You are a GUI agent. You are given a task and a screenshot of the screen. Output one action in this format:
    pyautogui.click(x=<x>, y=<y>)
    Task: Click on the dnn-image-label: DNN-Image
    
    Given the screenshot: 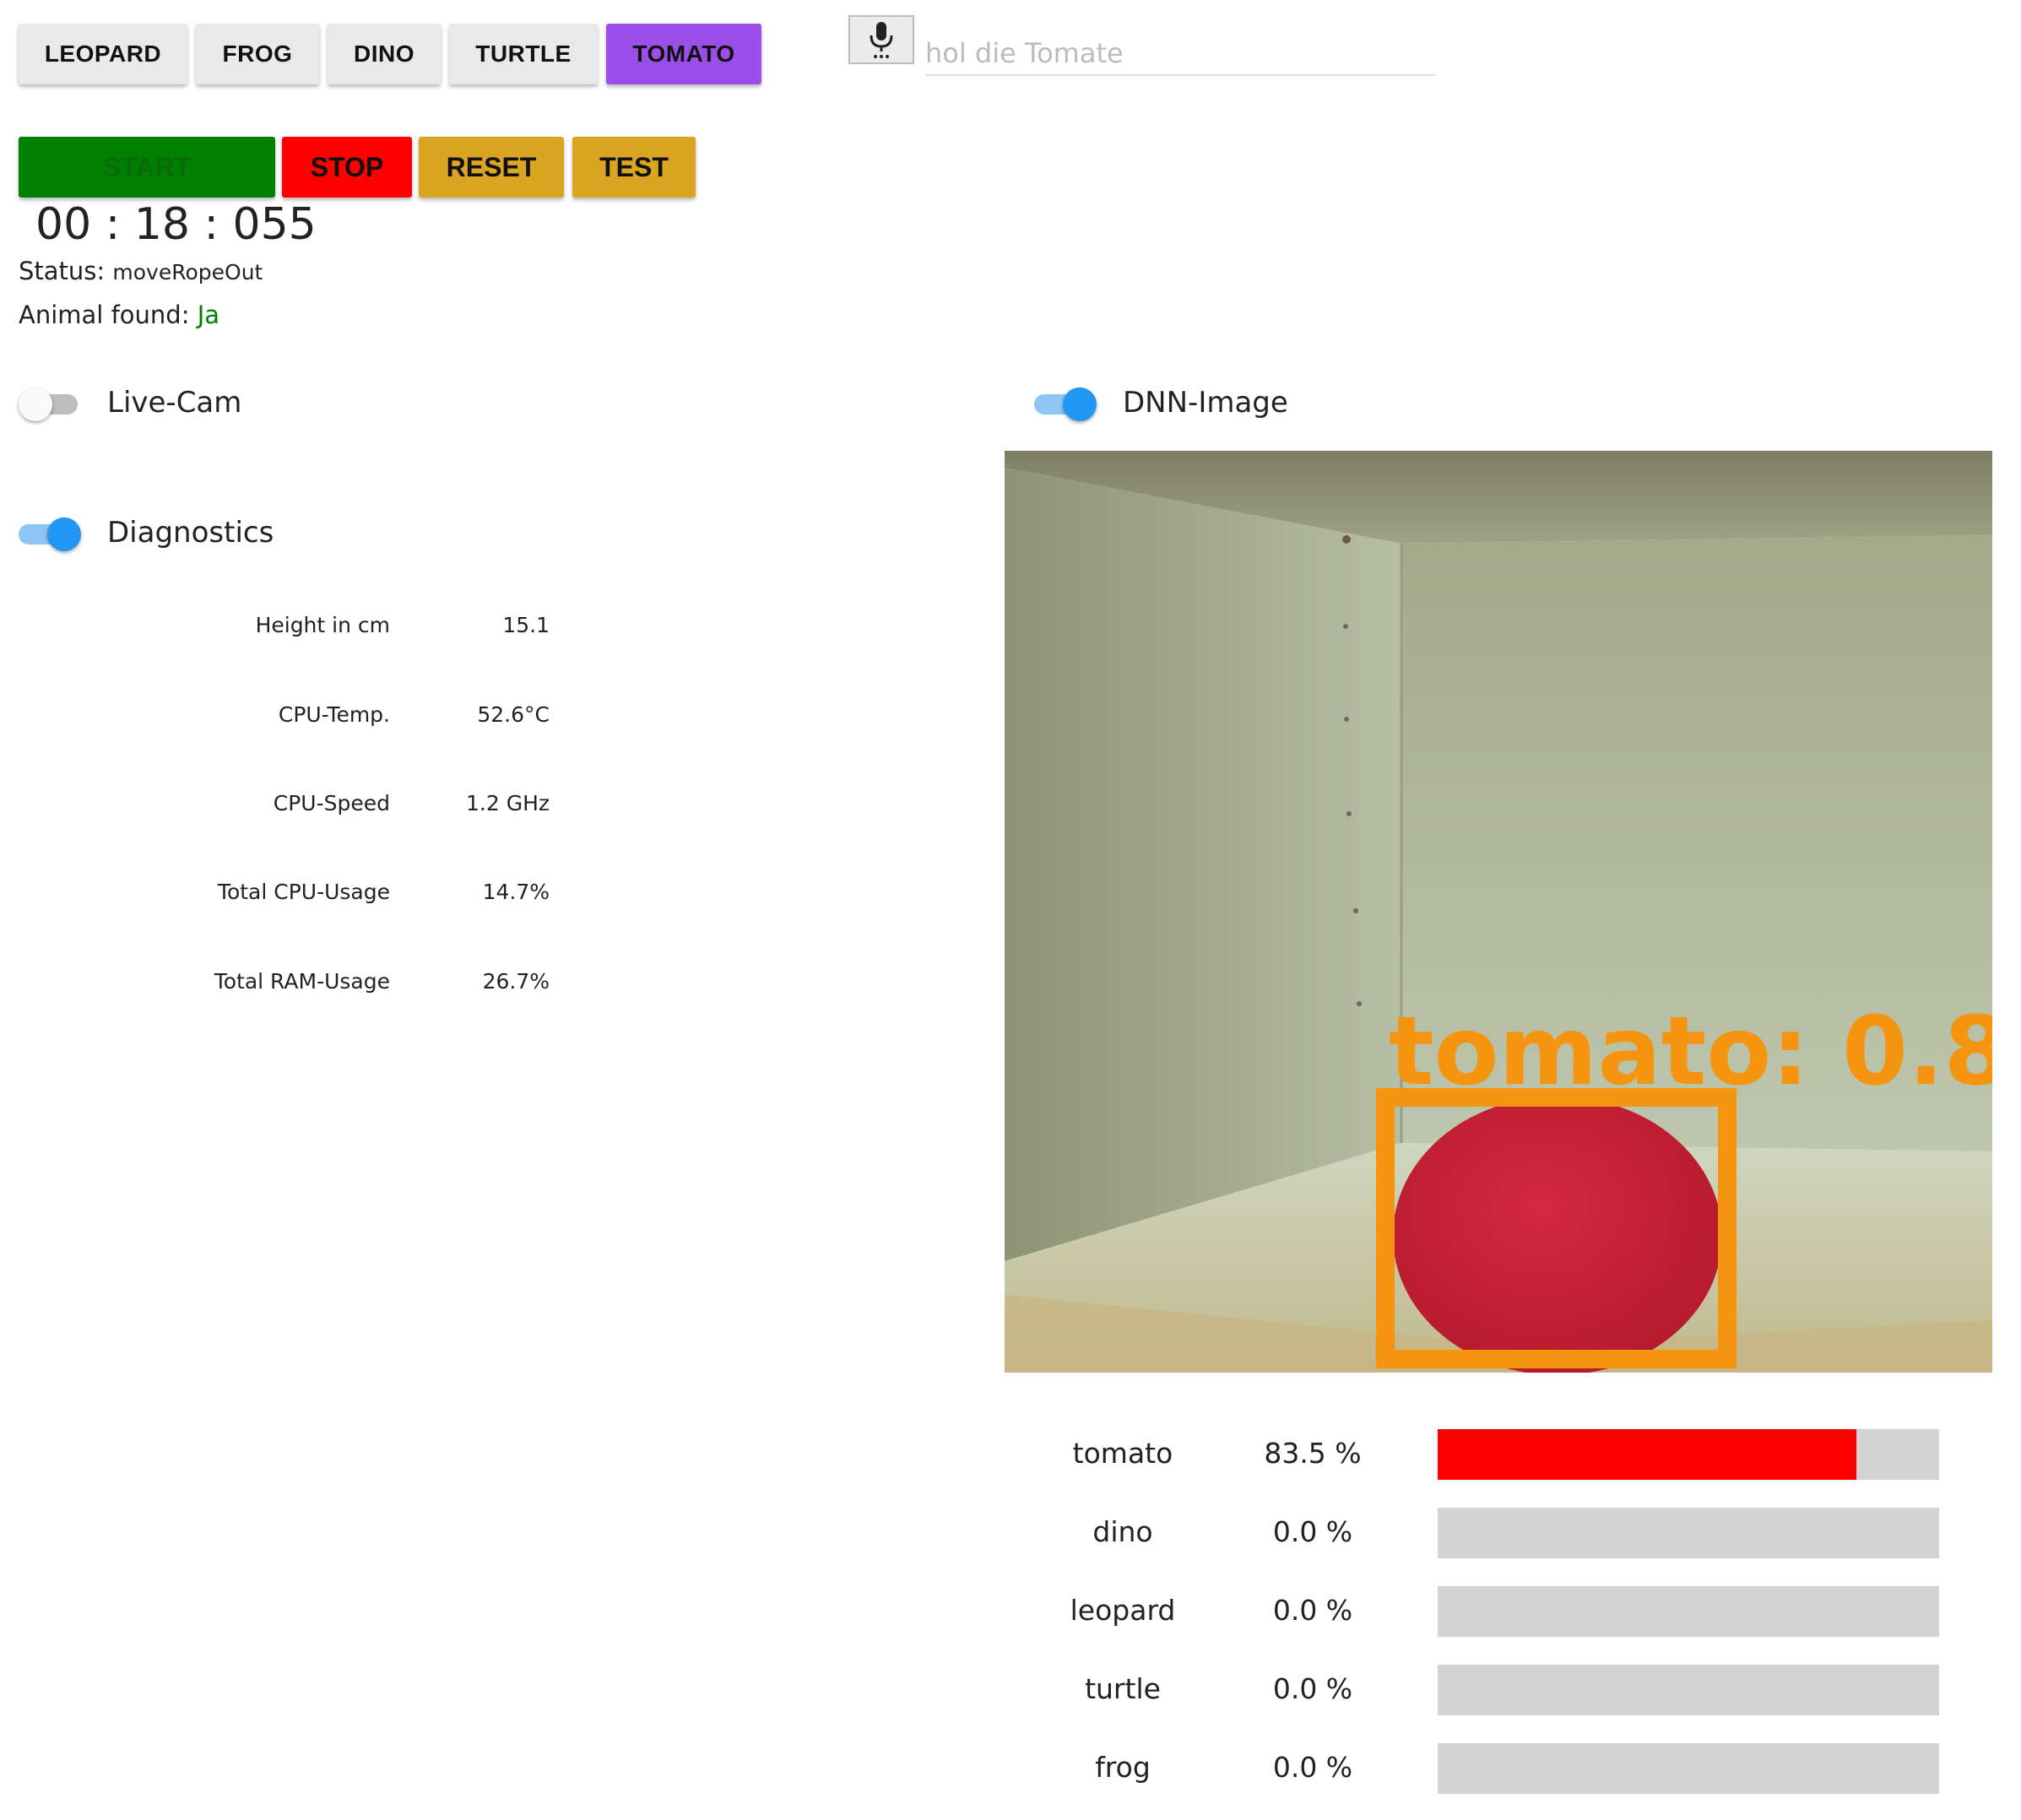 What is the action you would take?
    pyautogui.click(x=1205, y=403)
    